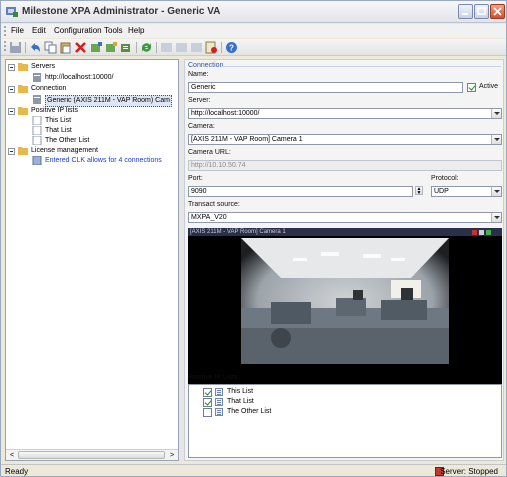  Describe the element at coordinates (345, 139) in the screenshot. I see `camera-select: [AXIS 211M - VAP Room] Camera 1` at that location.